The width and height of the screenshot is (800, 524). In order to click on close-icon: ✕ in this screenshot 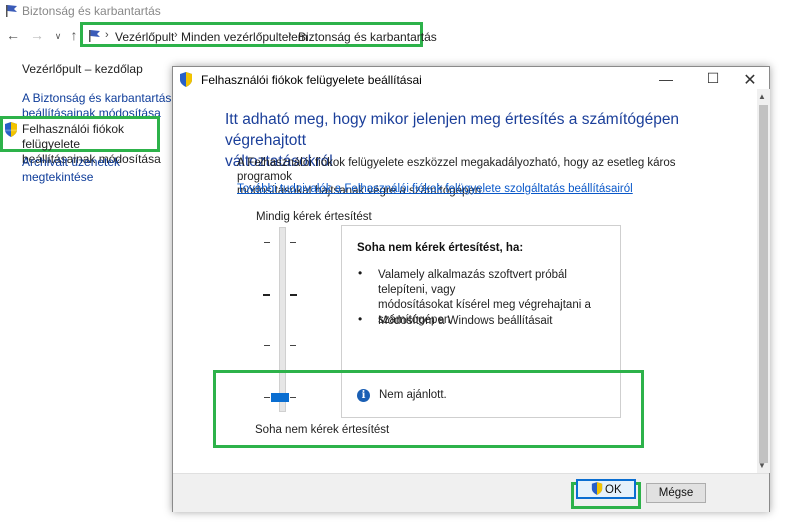, I will do `click(750, 80)`.